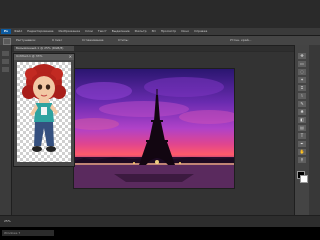 Image resolution: width=320 pixels, height=240 pixels. What do you see at coordinates (26, 40) in the screenshot?
I see `feather-label: Растушевка:` at bounding box center [26, 40].